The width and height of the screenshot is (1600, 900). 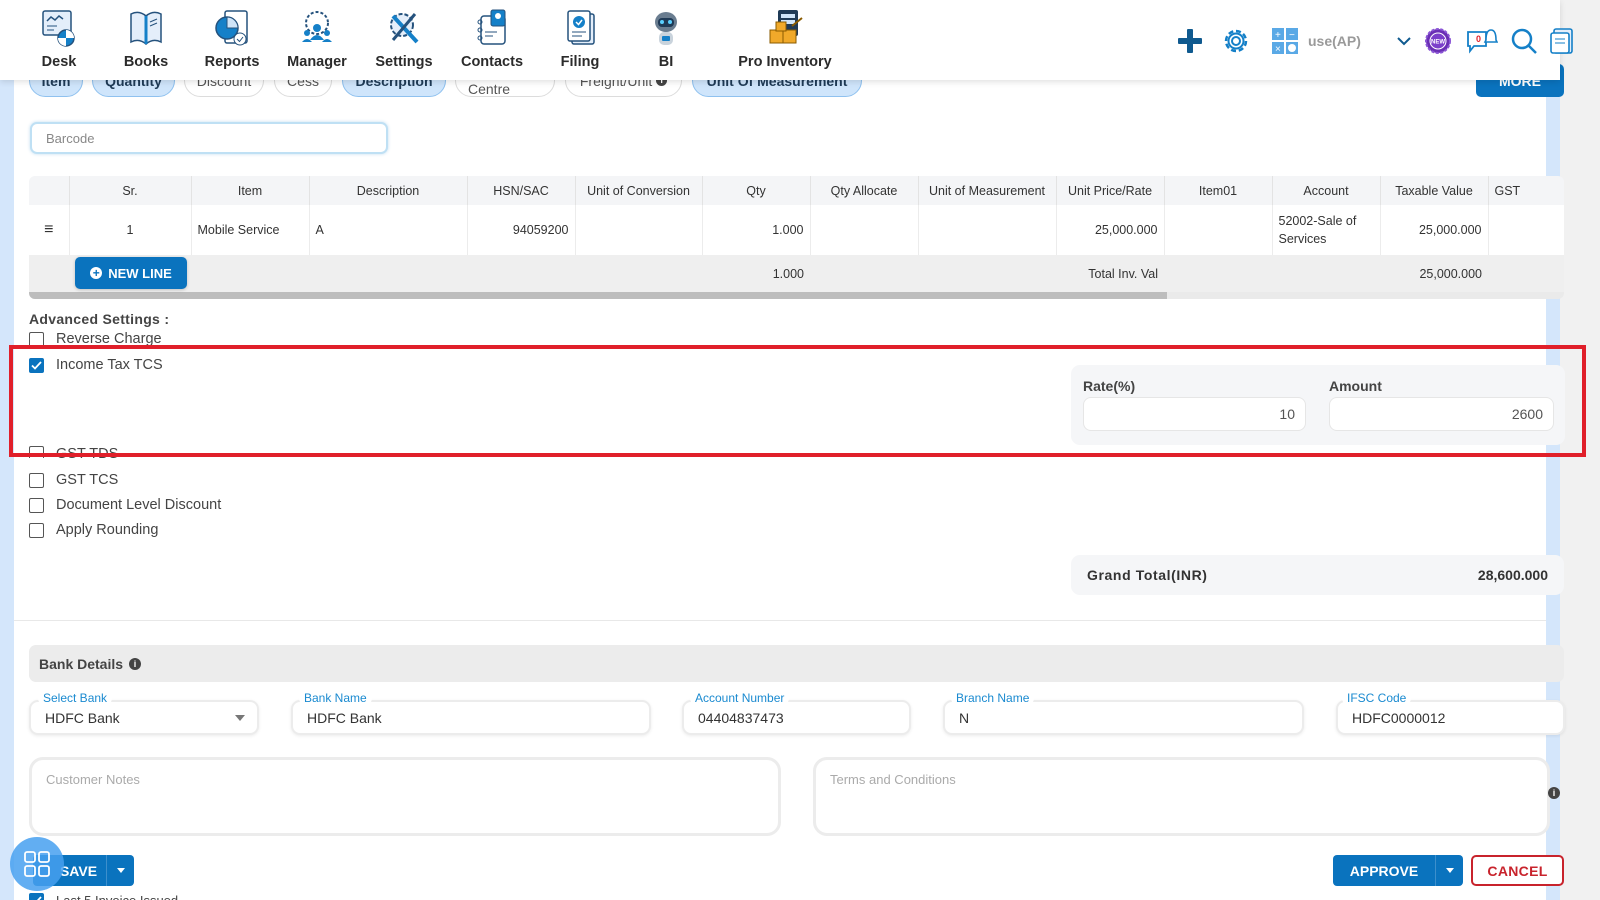 I want to click on page-scrollbar, so click(x=1580, y=450).